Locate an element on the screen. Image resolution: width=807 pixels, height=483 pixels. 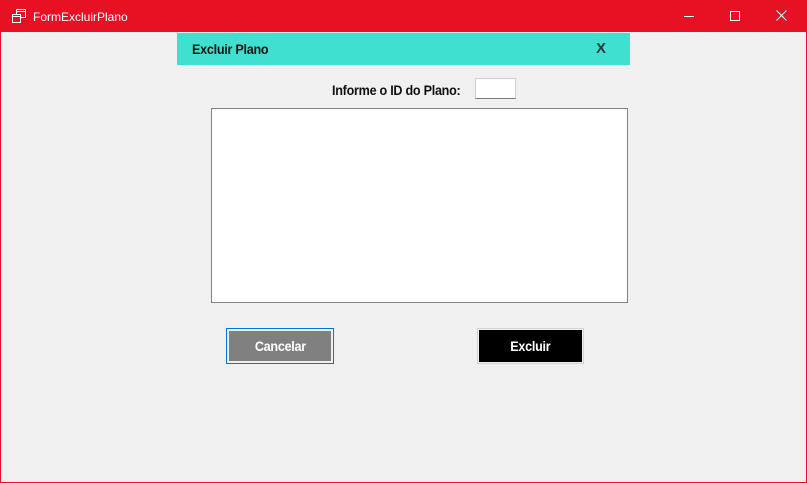
plan-id-label: Informe o ID do Plano: is located at coordinates (396, 90).